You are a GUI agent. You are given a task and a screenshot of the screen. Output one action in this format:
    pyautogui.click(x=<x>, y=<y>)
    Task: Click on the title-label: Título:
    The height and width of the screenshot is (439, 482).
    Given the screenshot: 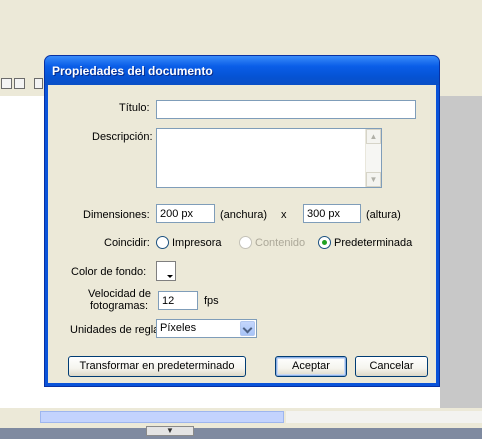 What is the action you would take?
    pyautogui.click(x=134, y=108)
    